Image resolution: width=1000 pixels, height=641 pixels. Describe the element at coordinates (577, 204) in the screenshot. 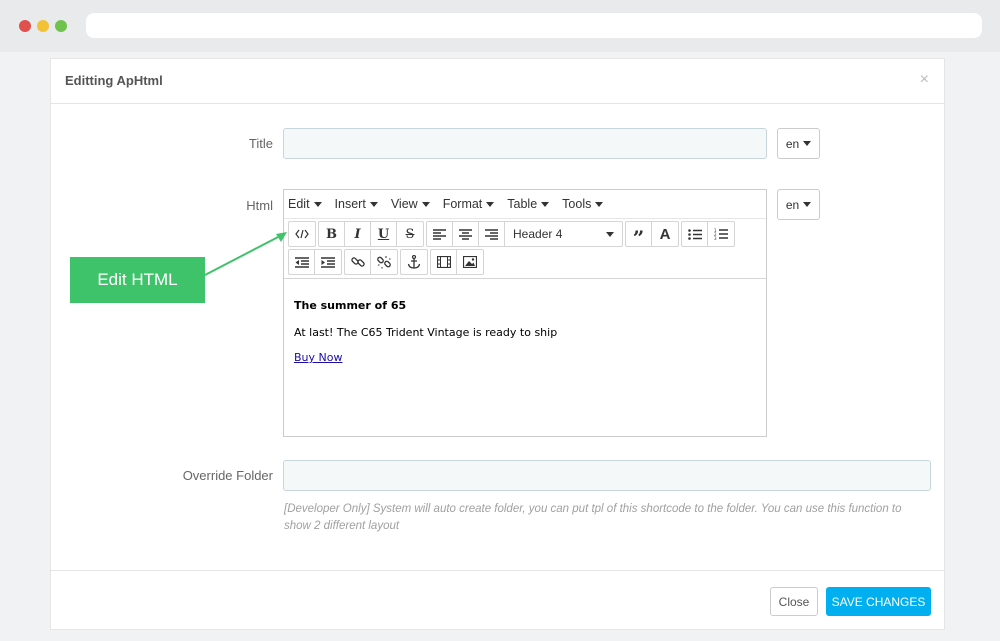

I see `menu-tools-label: Tools` at that location.